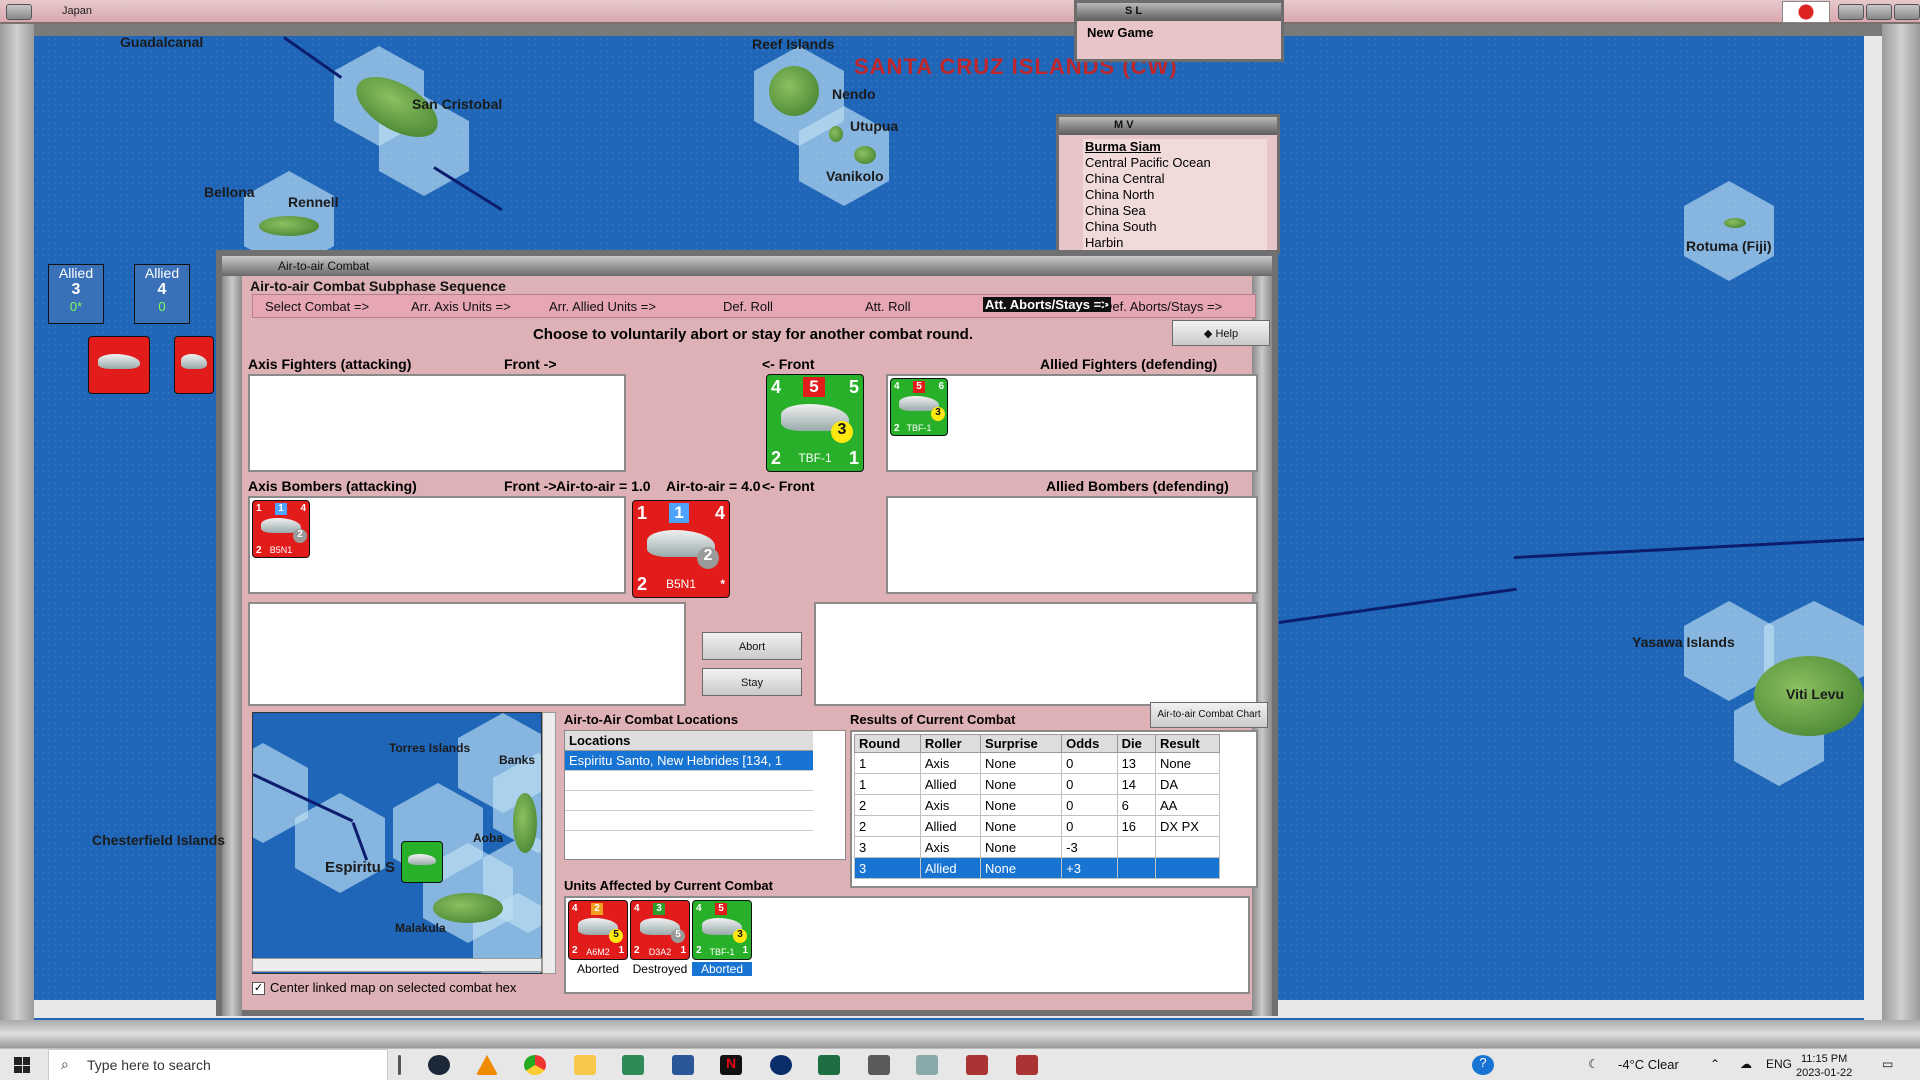  Describe the element at coordinates (1176, 147) in the screenshot. I see `region-item: Burma Siam` at that location.